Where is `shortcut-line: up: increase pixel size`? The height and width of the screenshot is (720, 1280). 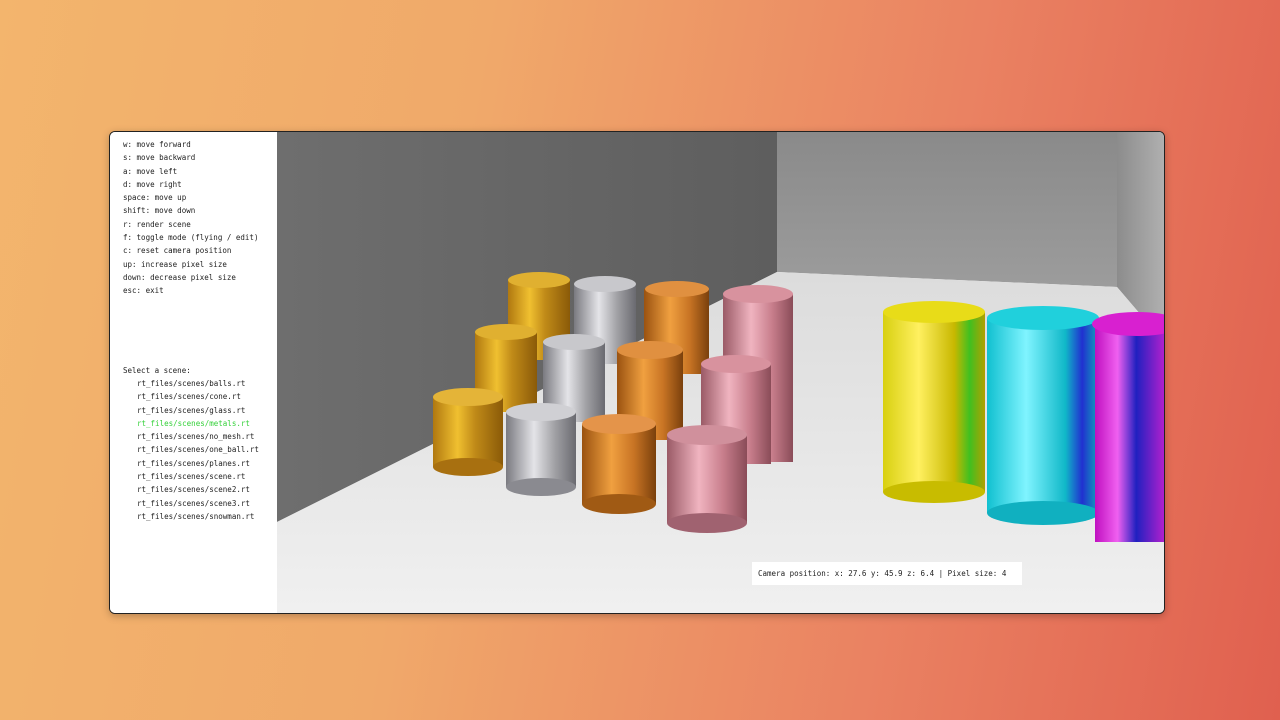 shortcut-line: up: increase pixel size is located at coordinates (175, 264).